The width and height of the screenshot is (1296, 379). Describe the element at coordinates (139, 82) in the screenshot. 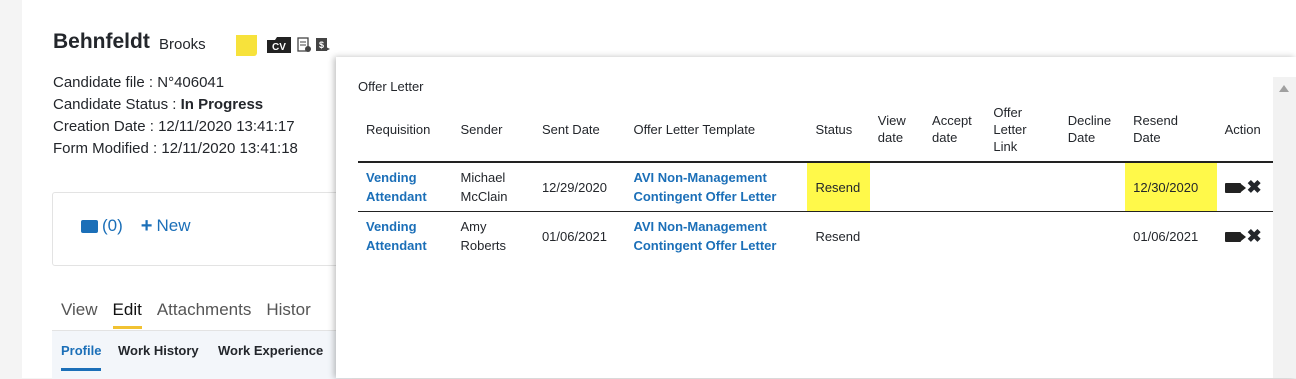

I see `candidate-file-line: Candidate file : N°406041` at that location.